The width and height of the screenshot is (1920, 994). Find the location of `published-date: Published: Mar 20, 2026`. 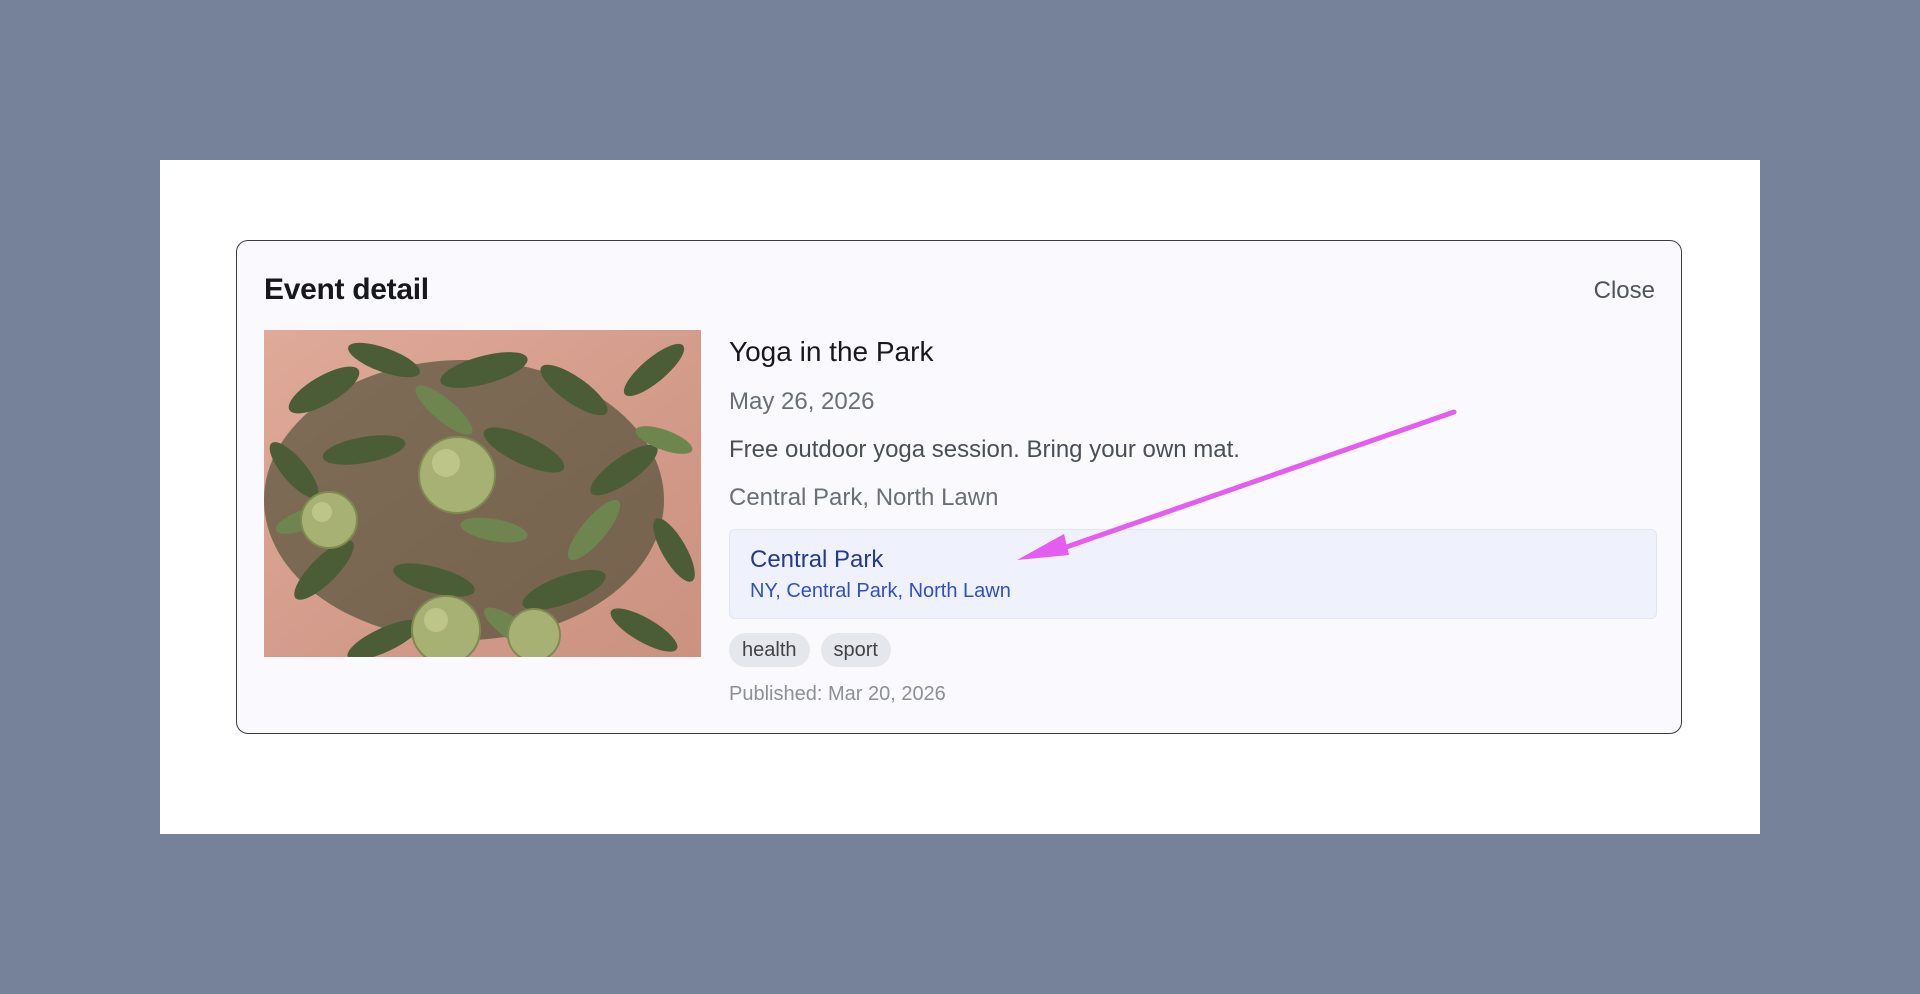

published-date: Published: Mar 20, 2026 is located at coordinates (837, 694).